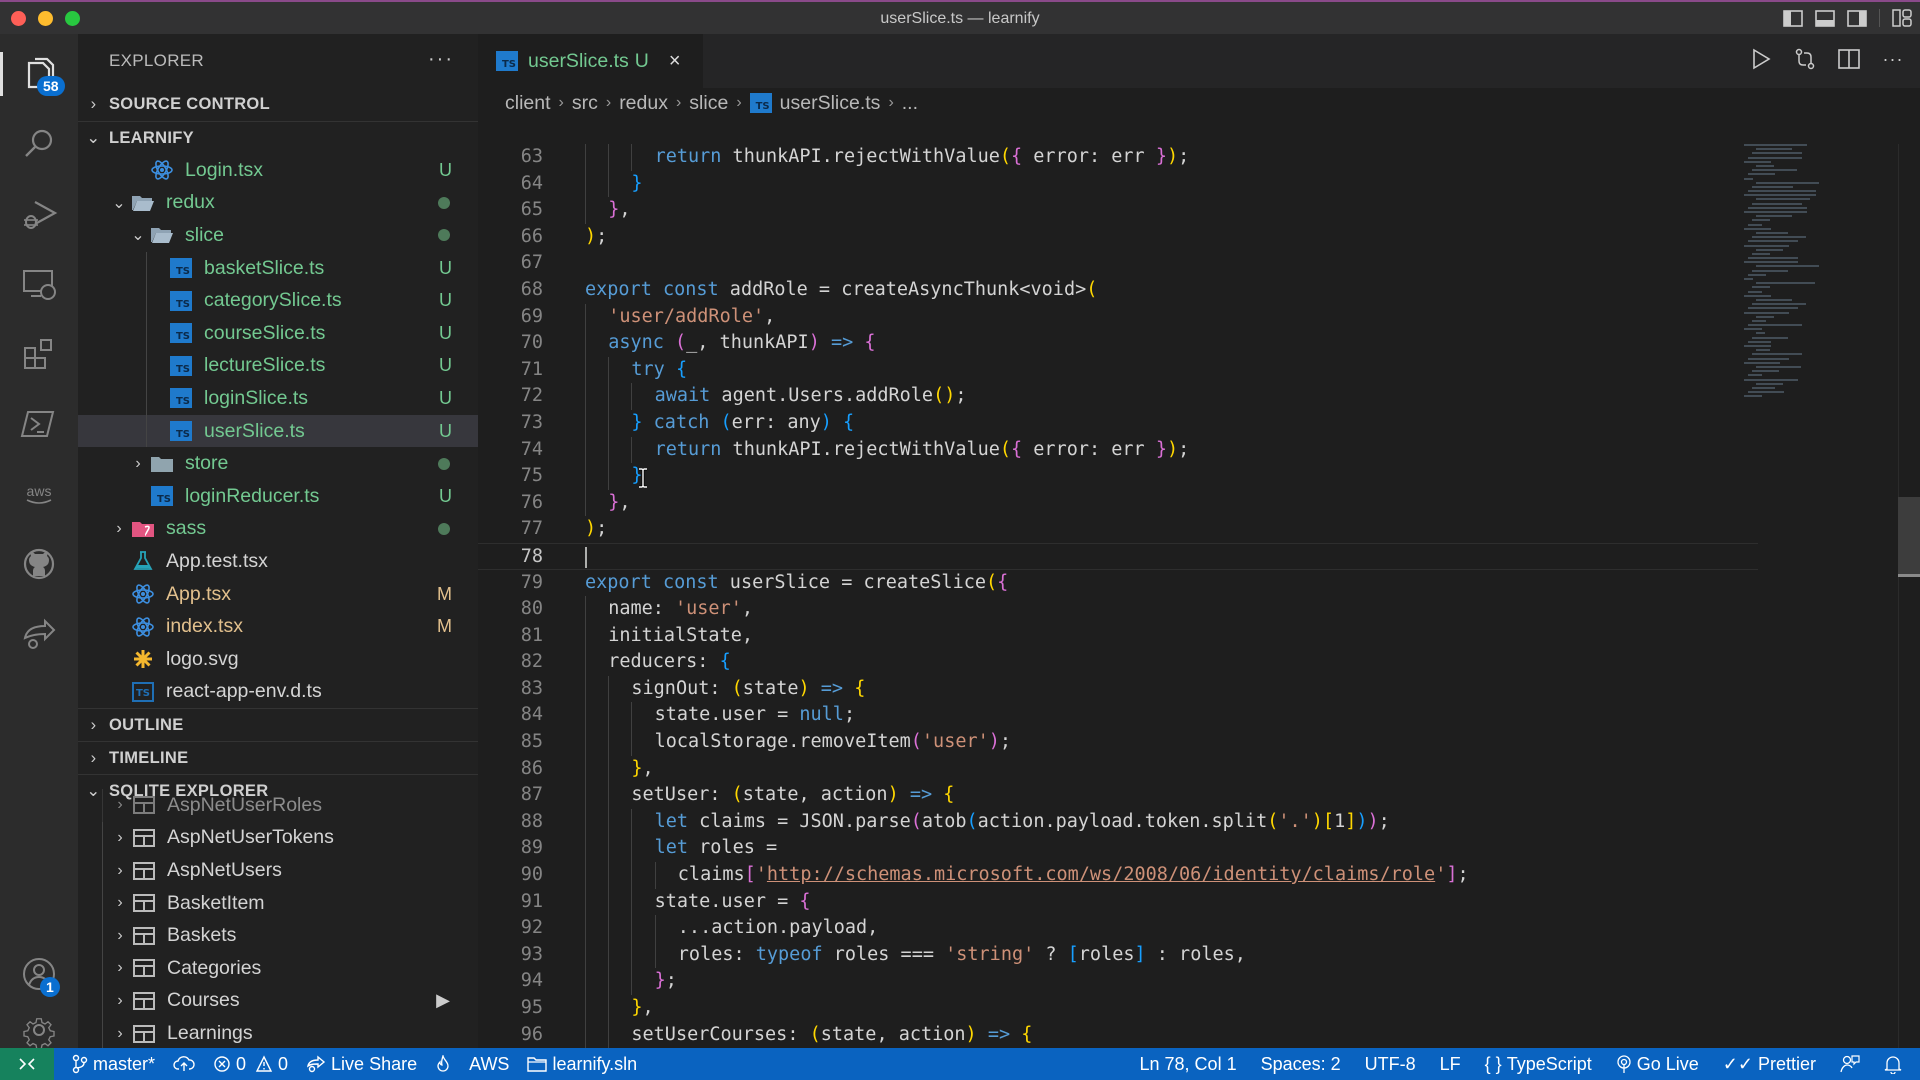 The image size is (1920, 1080). I want to click on toggle-primary-sidebar-button, so click(1793, 18).